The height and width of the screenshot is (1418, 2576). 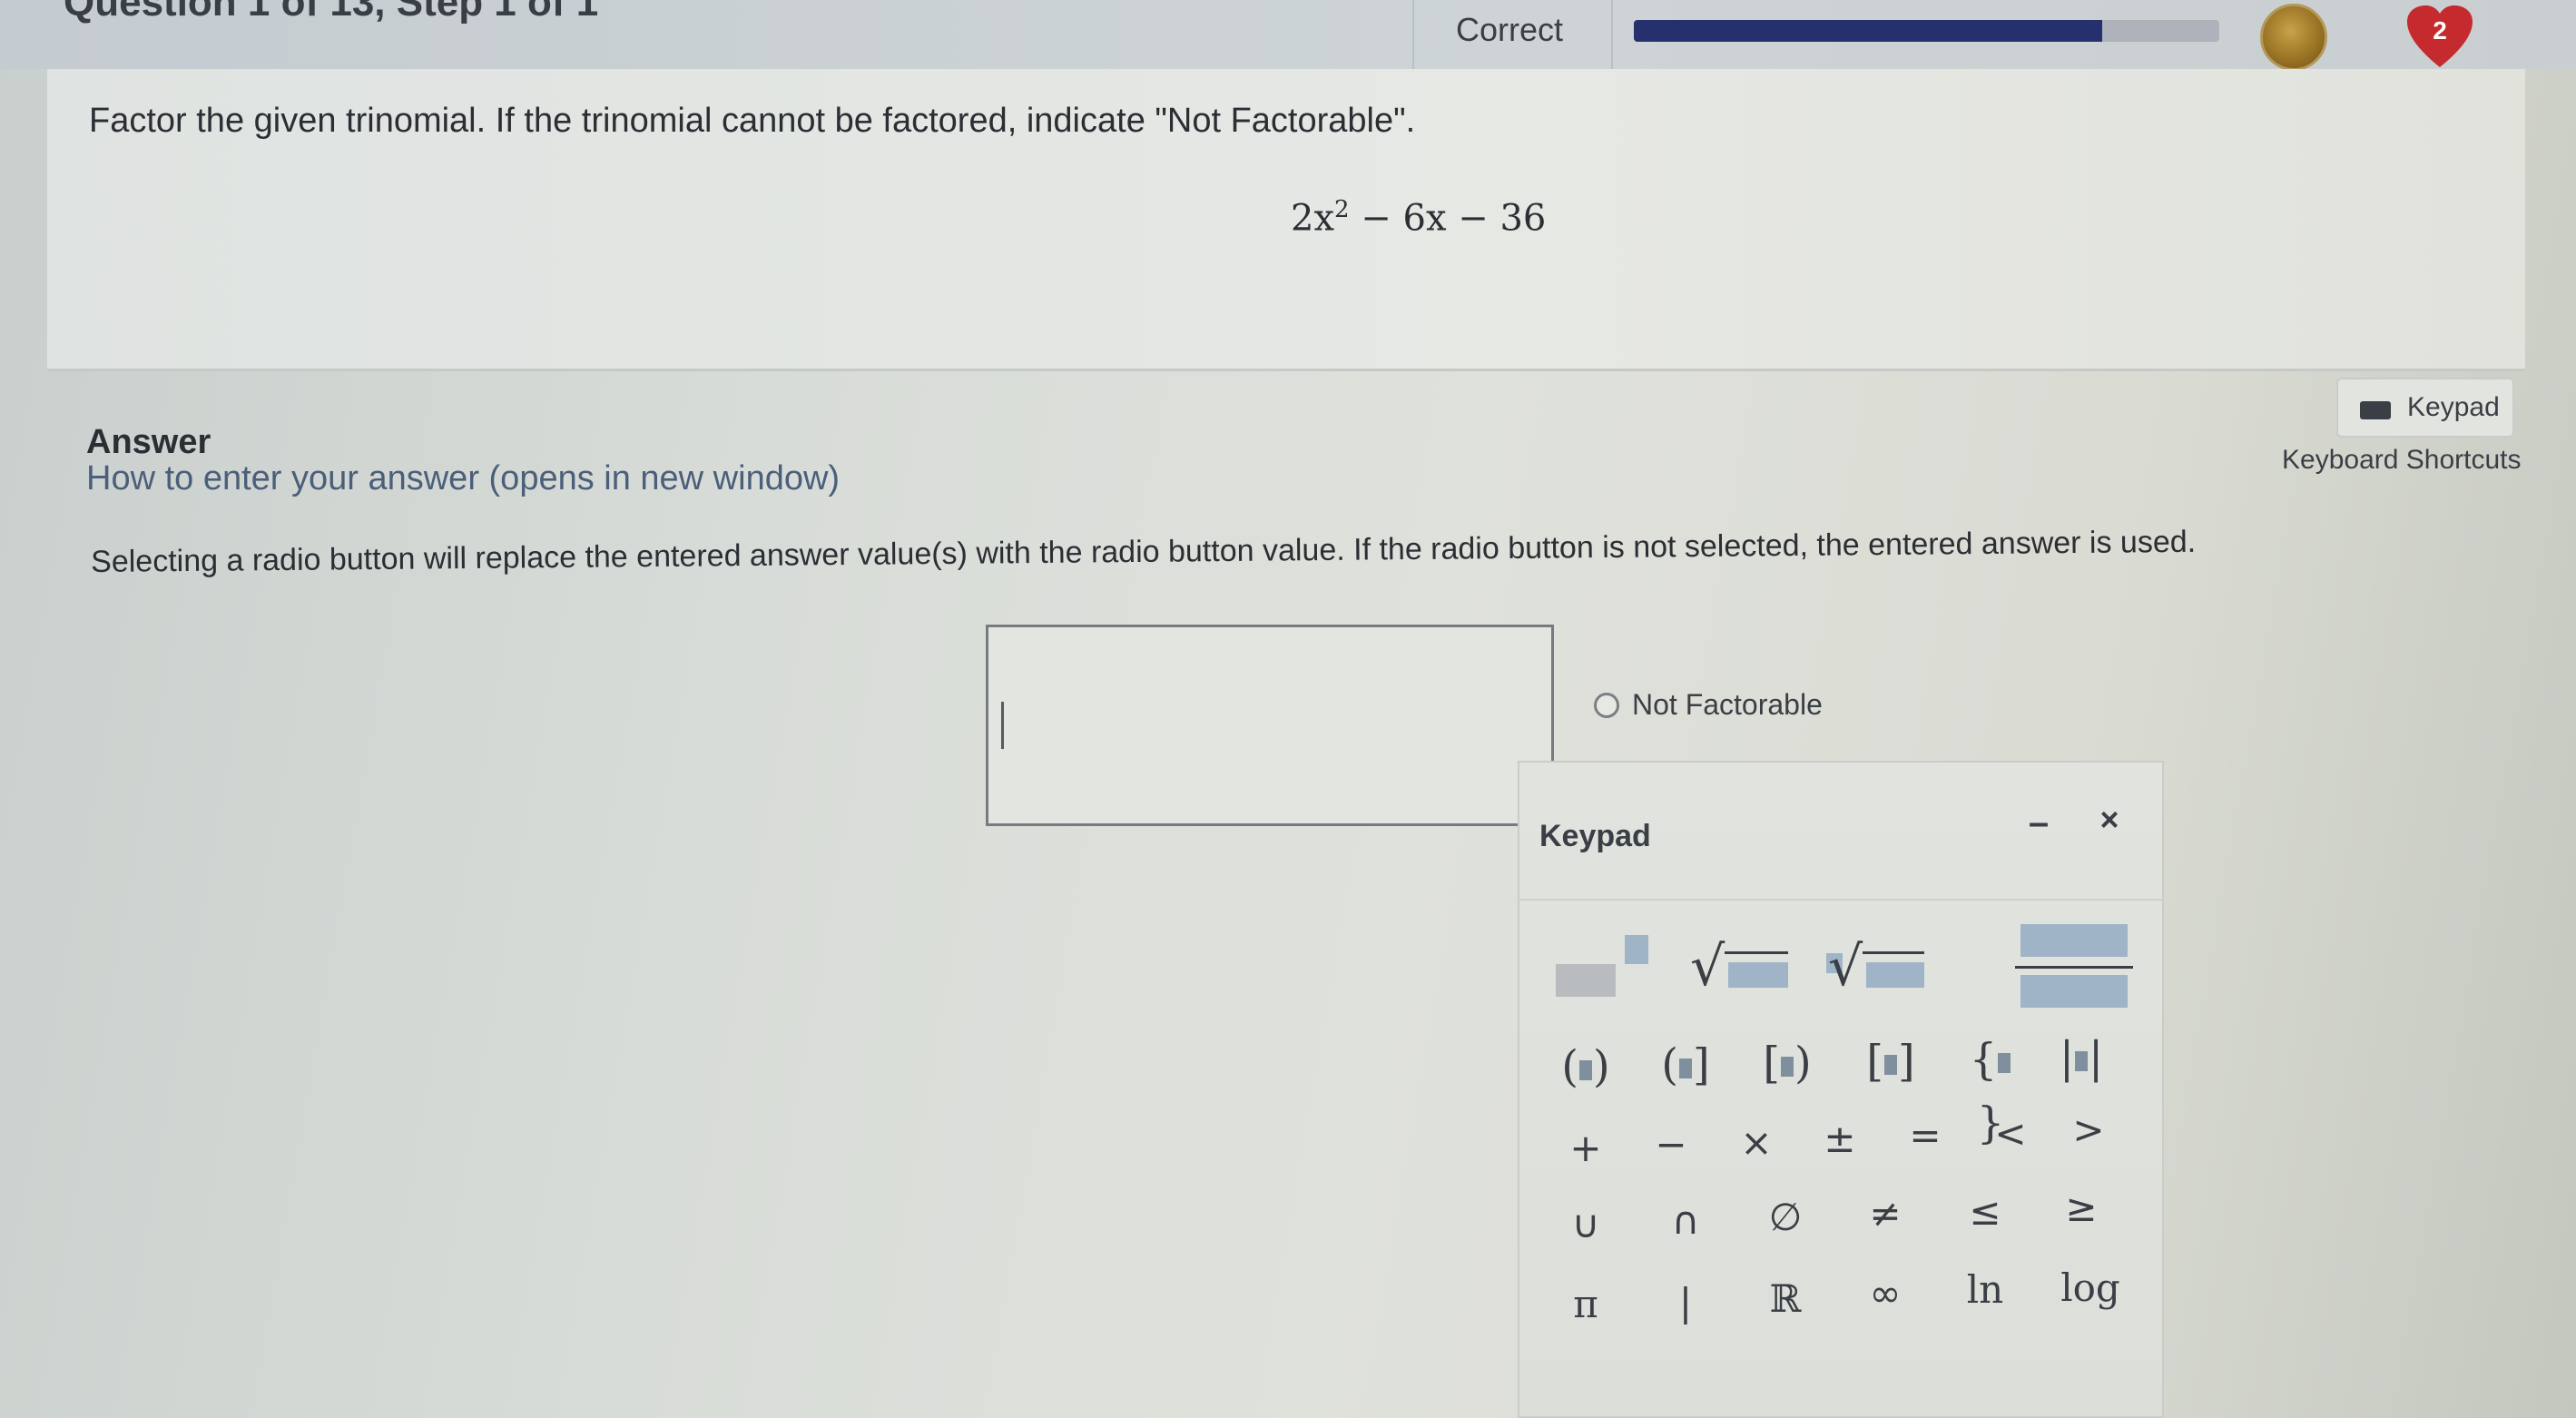 I want to click on radio-button, so click(x=1606, y=705).